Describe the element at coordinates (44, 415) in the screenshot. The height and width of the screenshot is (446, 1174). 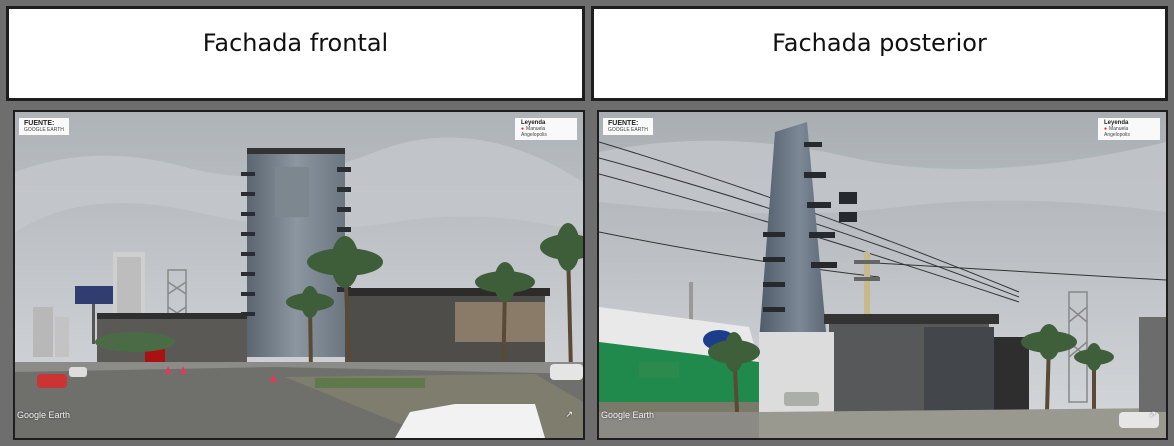
I see `google-earth-watermark-front: Google Earth` at that location.